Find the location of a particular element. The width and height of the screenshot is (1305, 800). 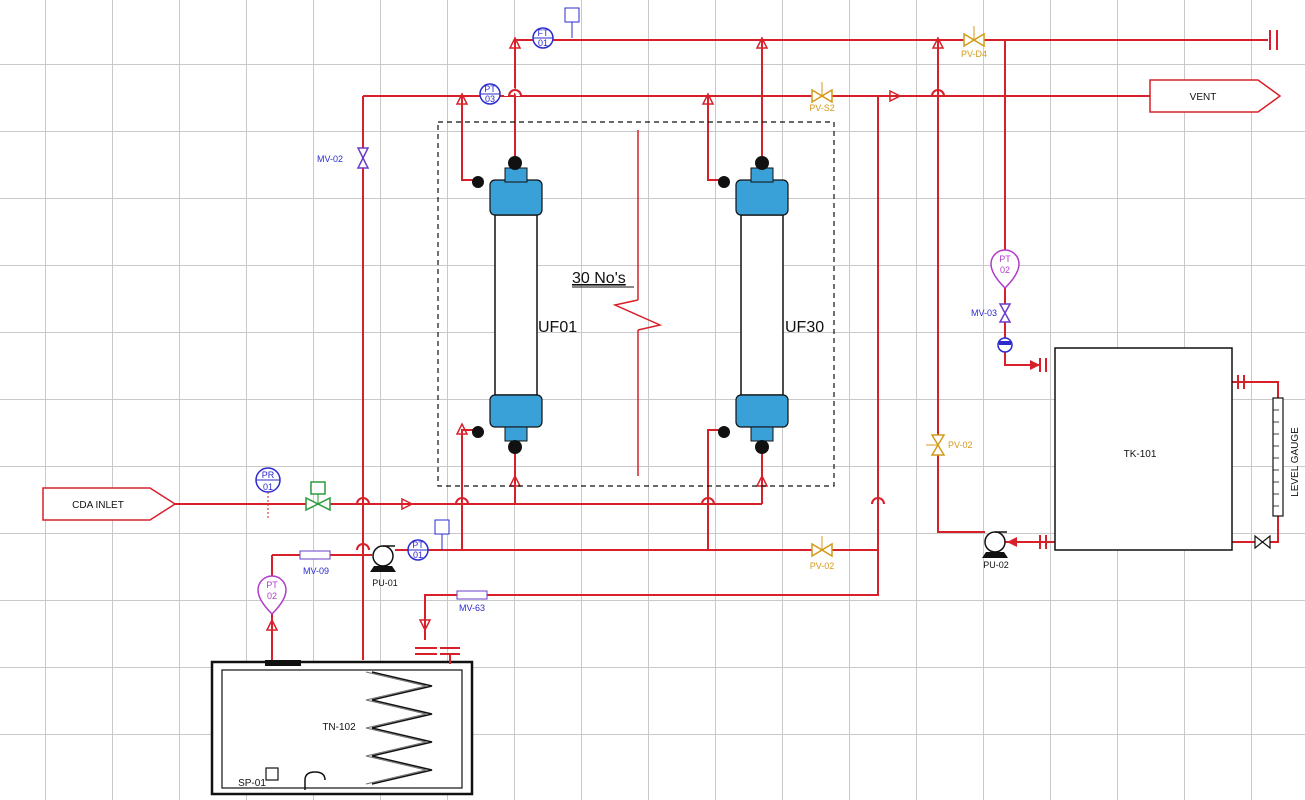

pump-pu02: PU-02 is located at coordinates (995, 550).